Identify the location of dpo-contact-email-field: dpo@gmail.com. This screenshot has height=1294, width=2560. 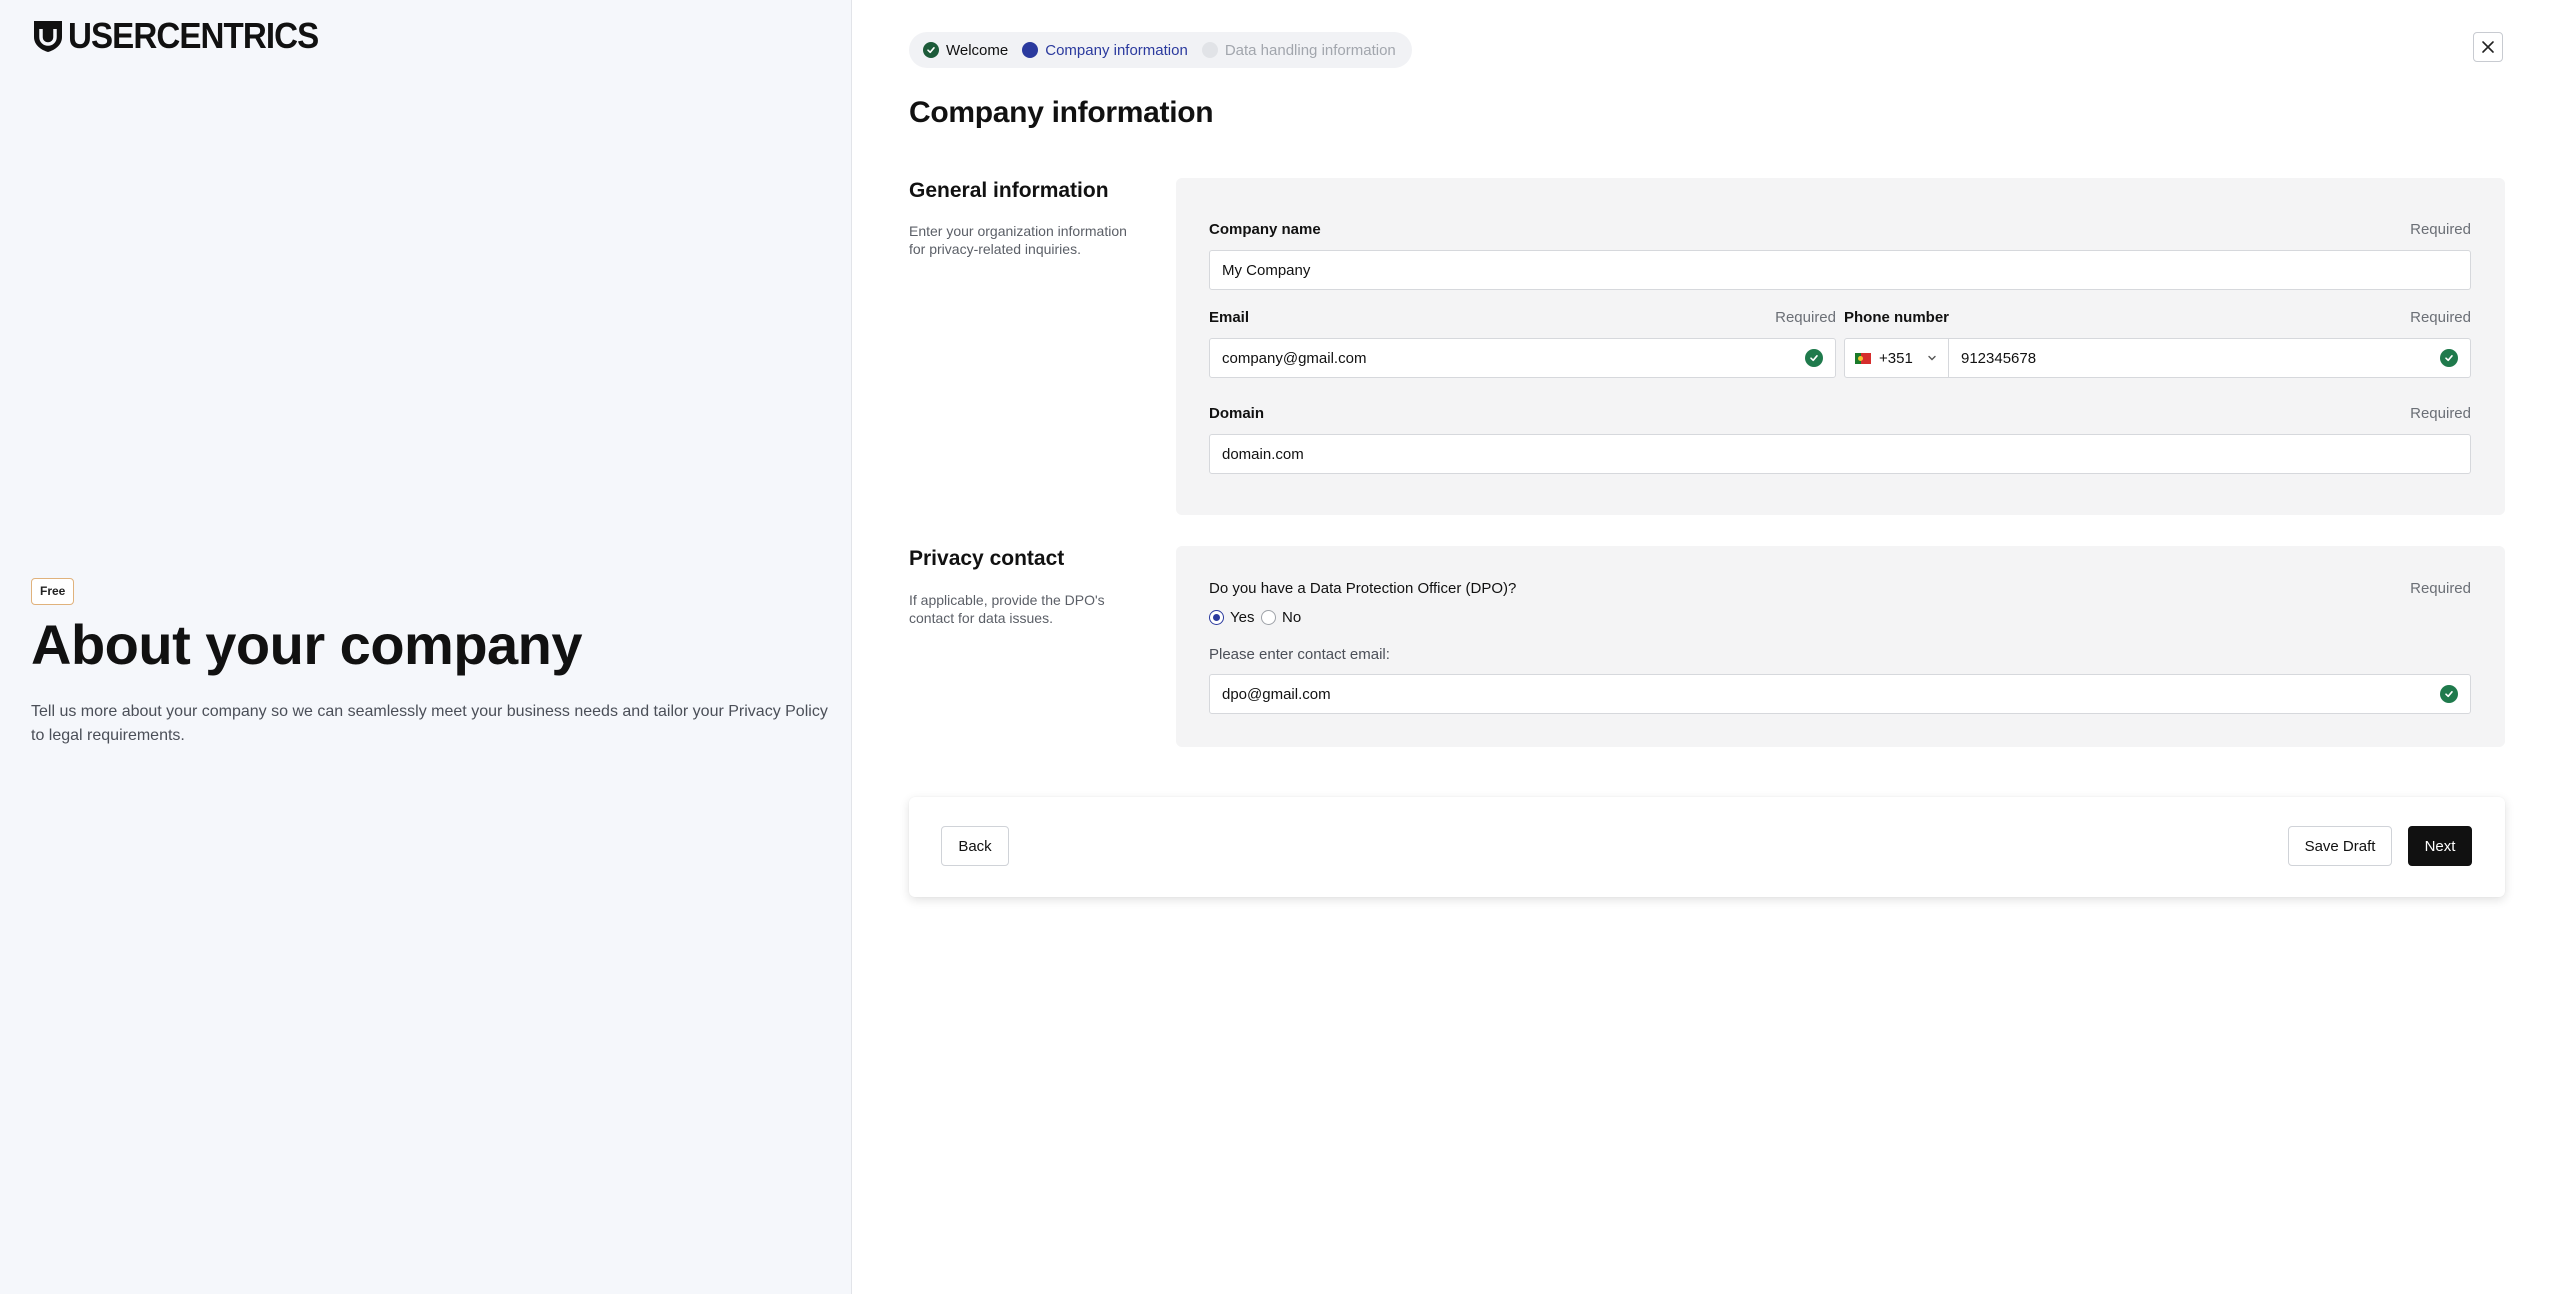
(1840, 694).